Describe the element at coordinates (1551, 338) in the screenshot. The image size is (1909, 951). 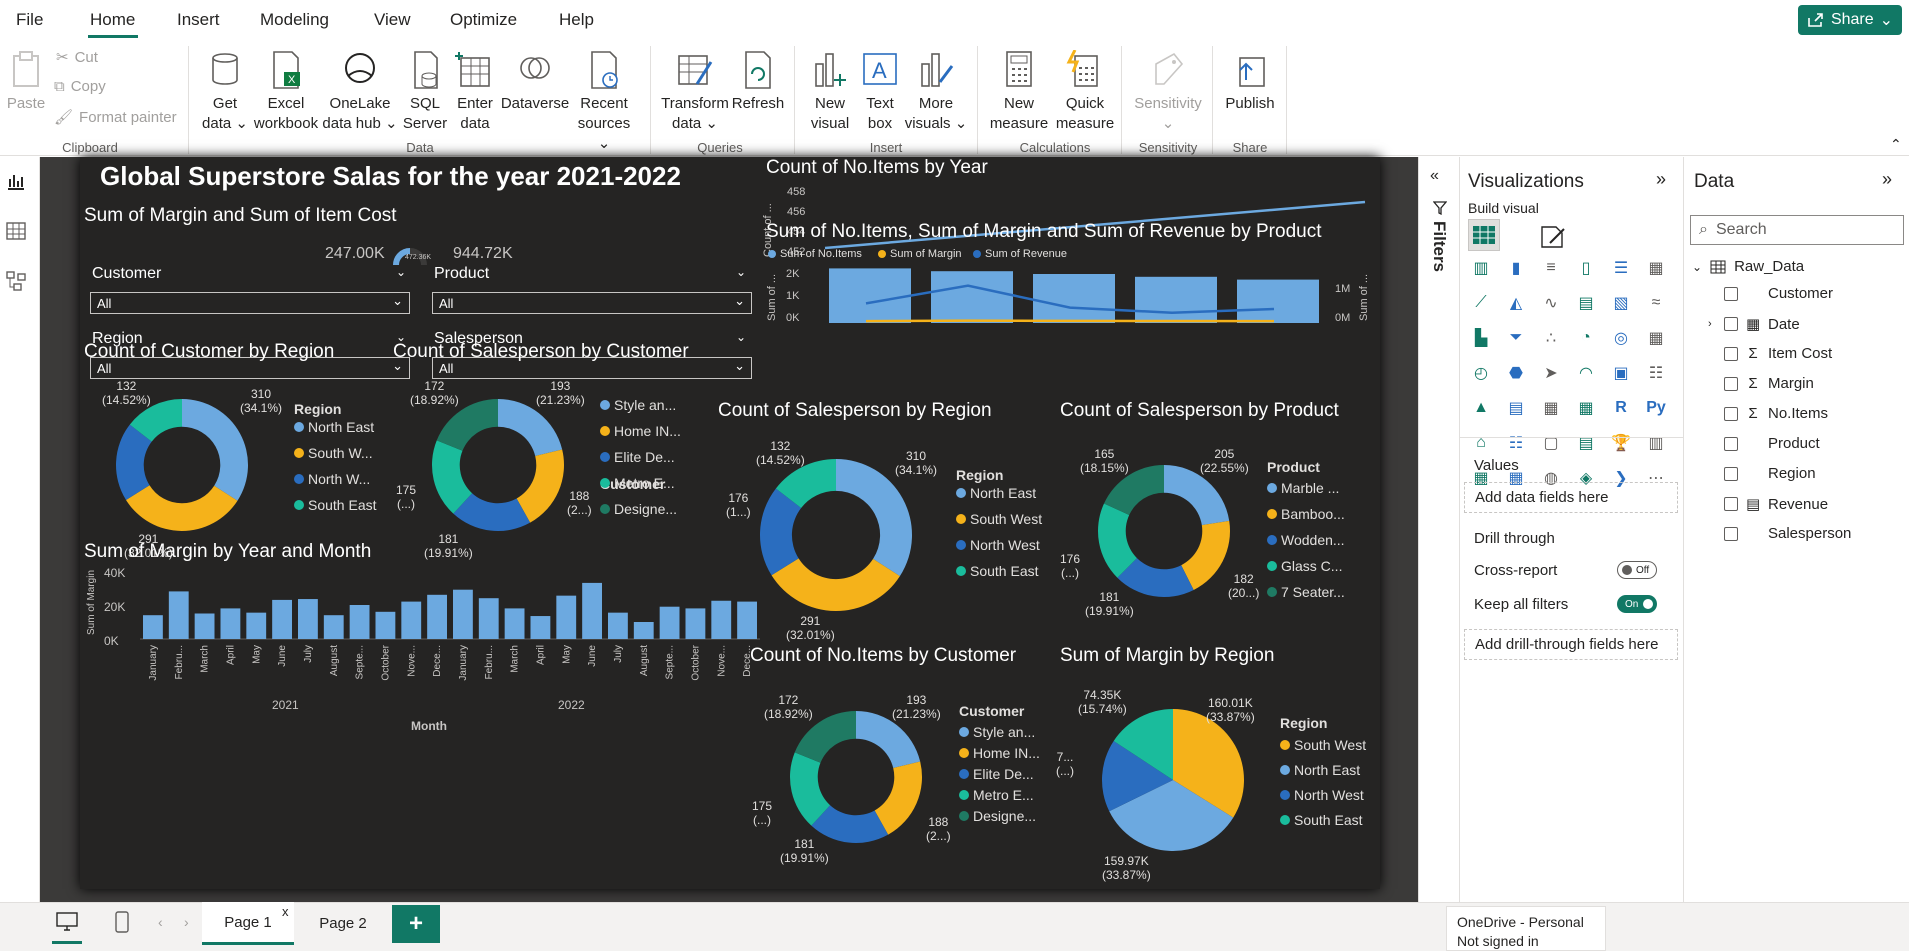
I see `viz-type-icon-14: ∴` at that location.